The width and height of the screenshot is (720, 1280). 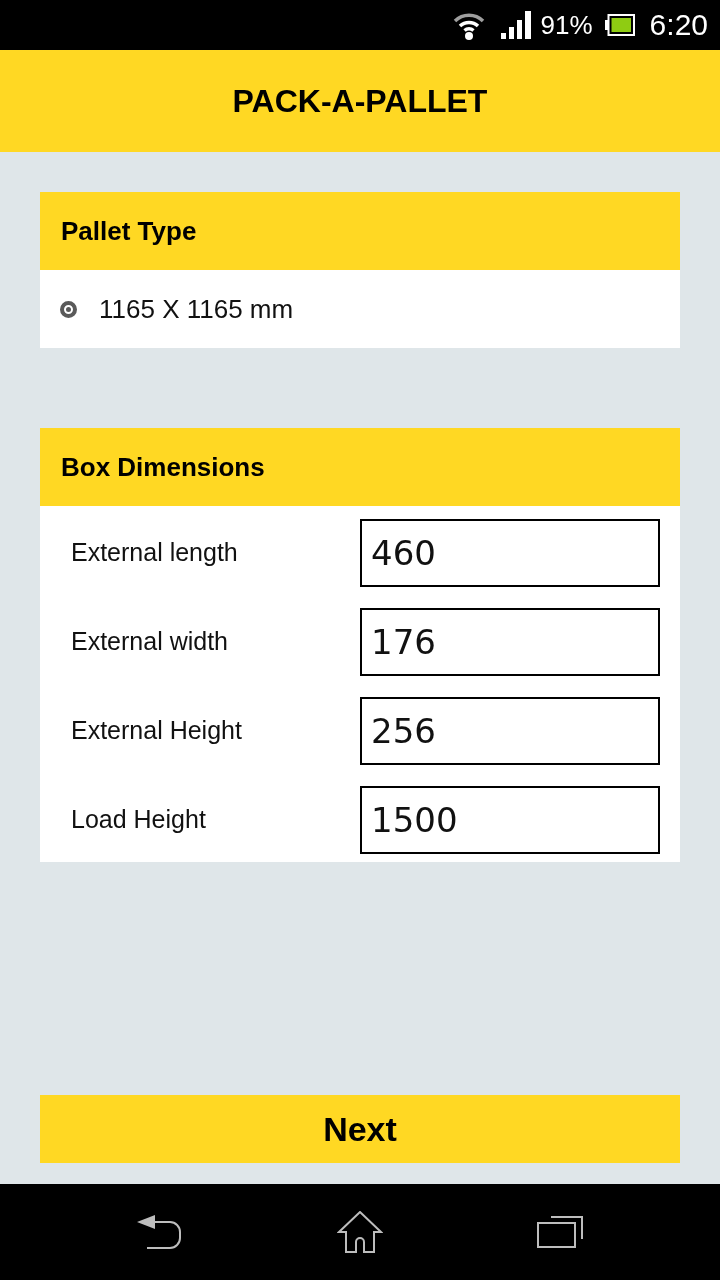 I want to click on signal-icon, so click(x=515, y=25).